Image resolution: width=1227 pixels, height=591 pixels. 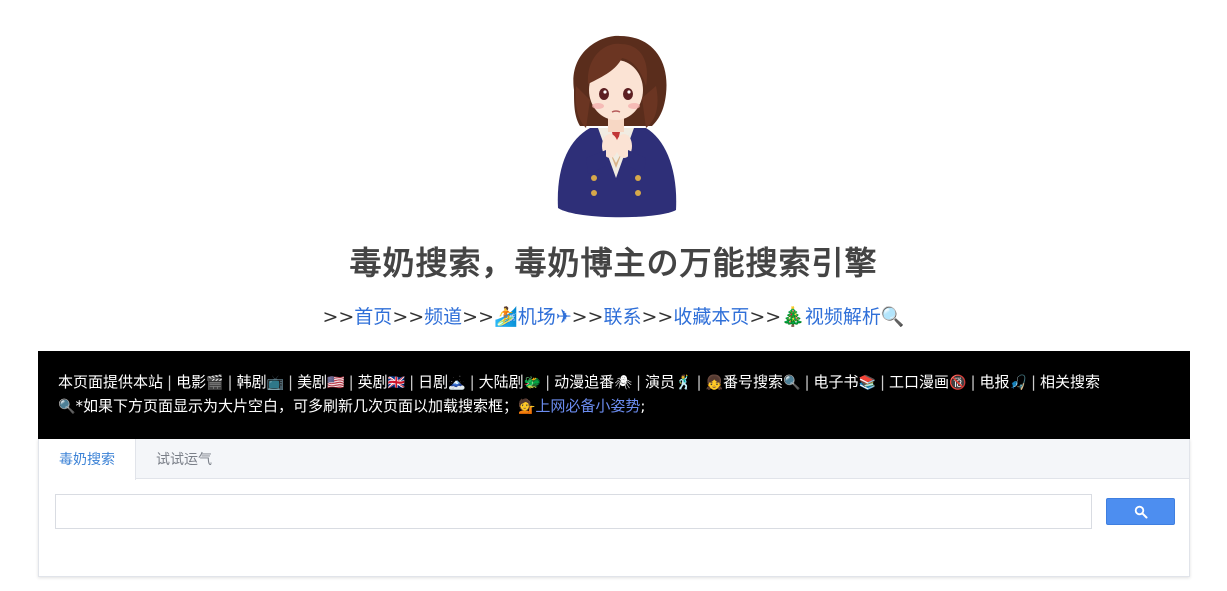 What do you see at coordinates (1070, 382) in the screenshot?
I see `category-related: 相关搜索` at bounding box center [1070, 382].